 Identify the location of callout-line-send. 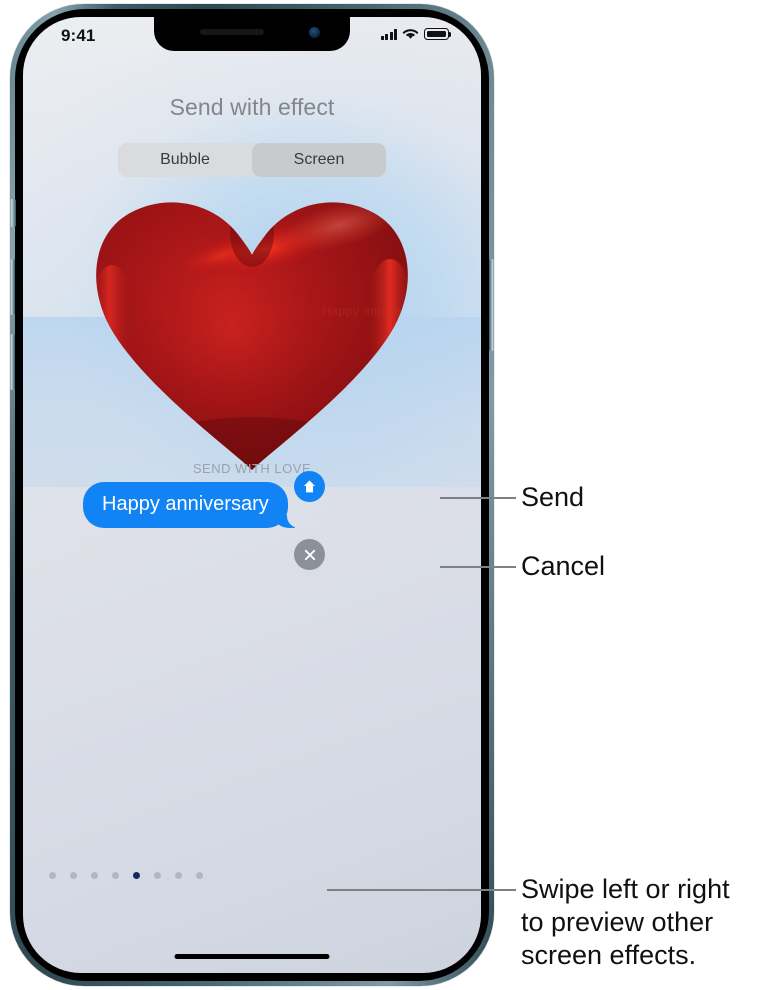
(478, 498).